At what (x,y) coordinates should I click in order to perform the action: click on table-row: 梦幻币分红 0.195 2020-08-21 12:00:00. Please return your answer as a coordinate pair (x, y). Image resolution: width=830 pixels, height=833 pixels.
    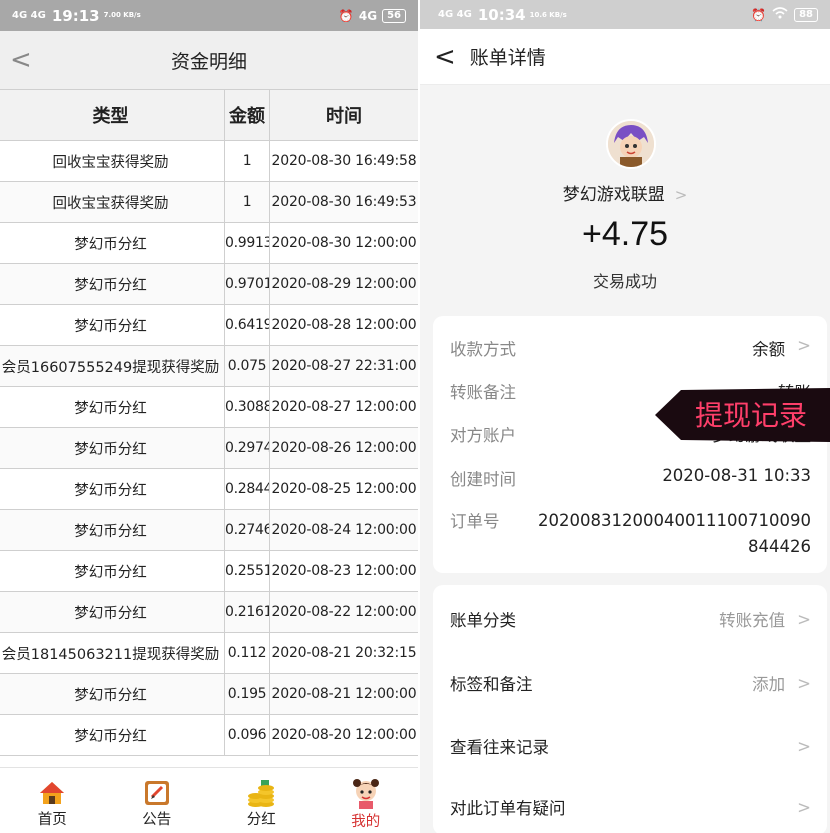
    Looking at the image, I should click on (209, 694).